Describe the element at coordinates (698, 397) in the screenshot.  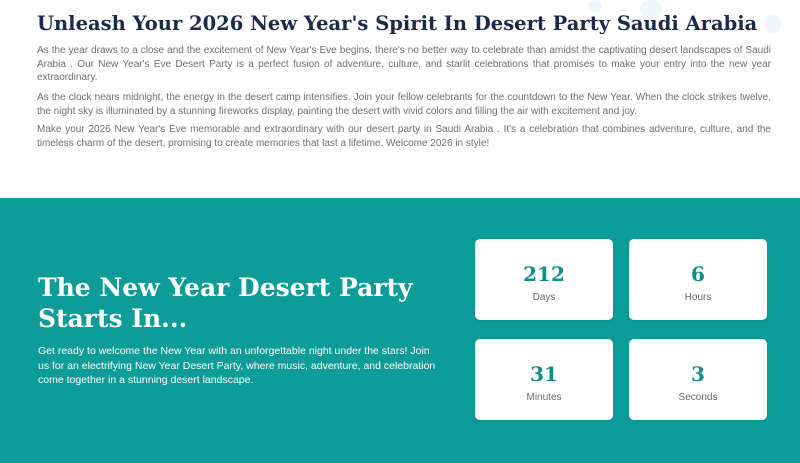
I see `countdown-label: Seconds` at that location.